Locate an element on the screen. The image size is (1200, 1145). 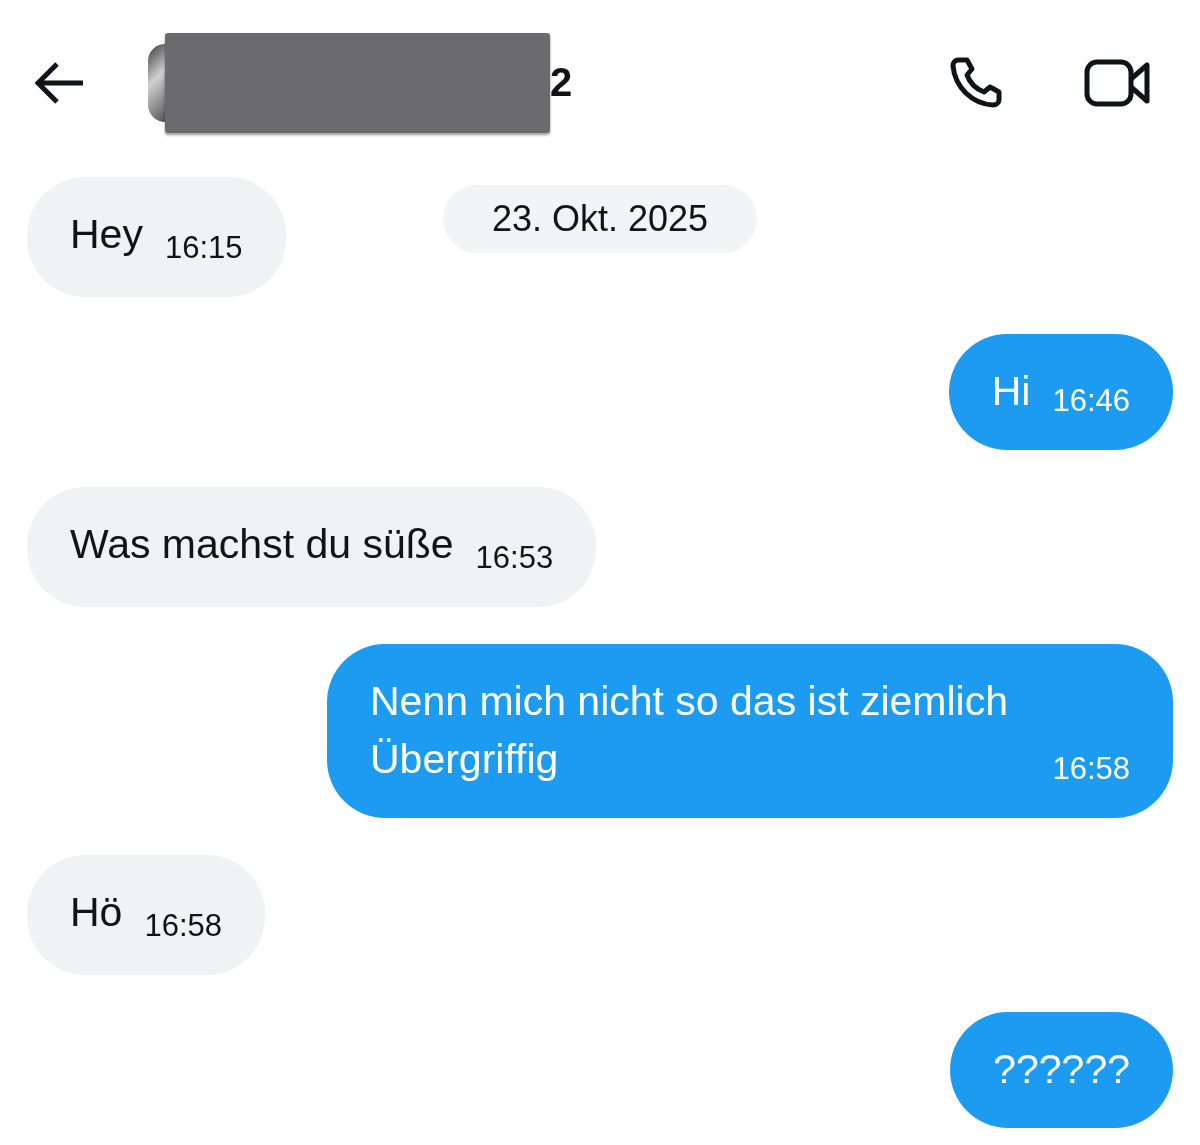
message-text: Nenn mich nicht so das ist ziemlich Übergriffig is located at coordinates (689, 730).